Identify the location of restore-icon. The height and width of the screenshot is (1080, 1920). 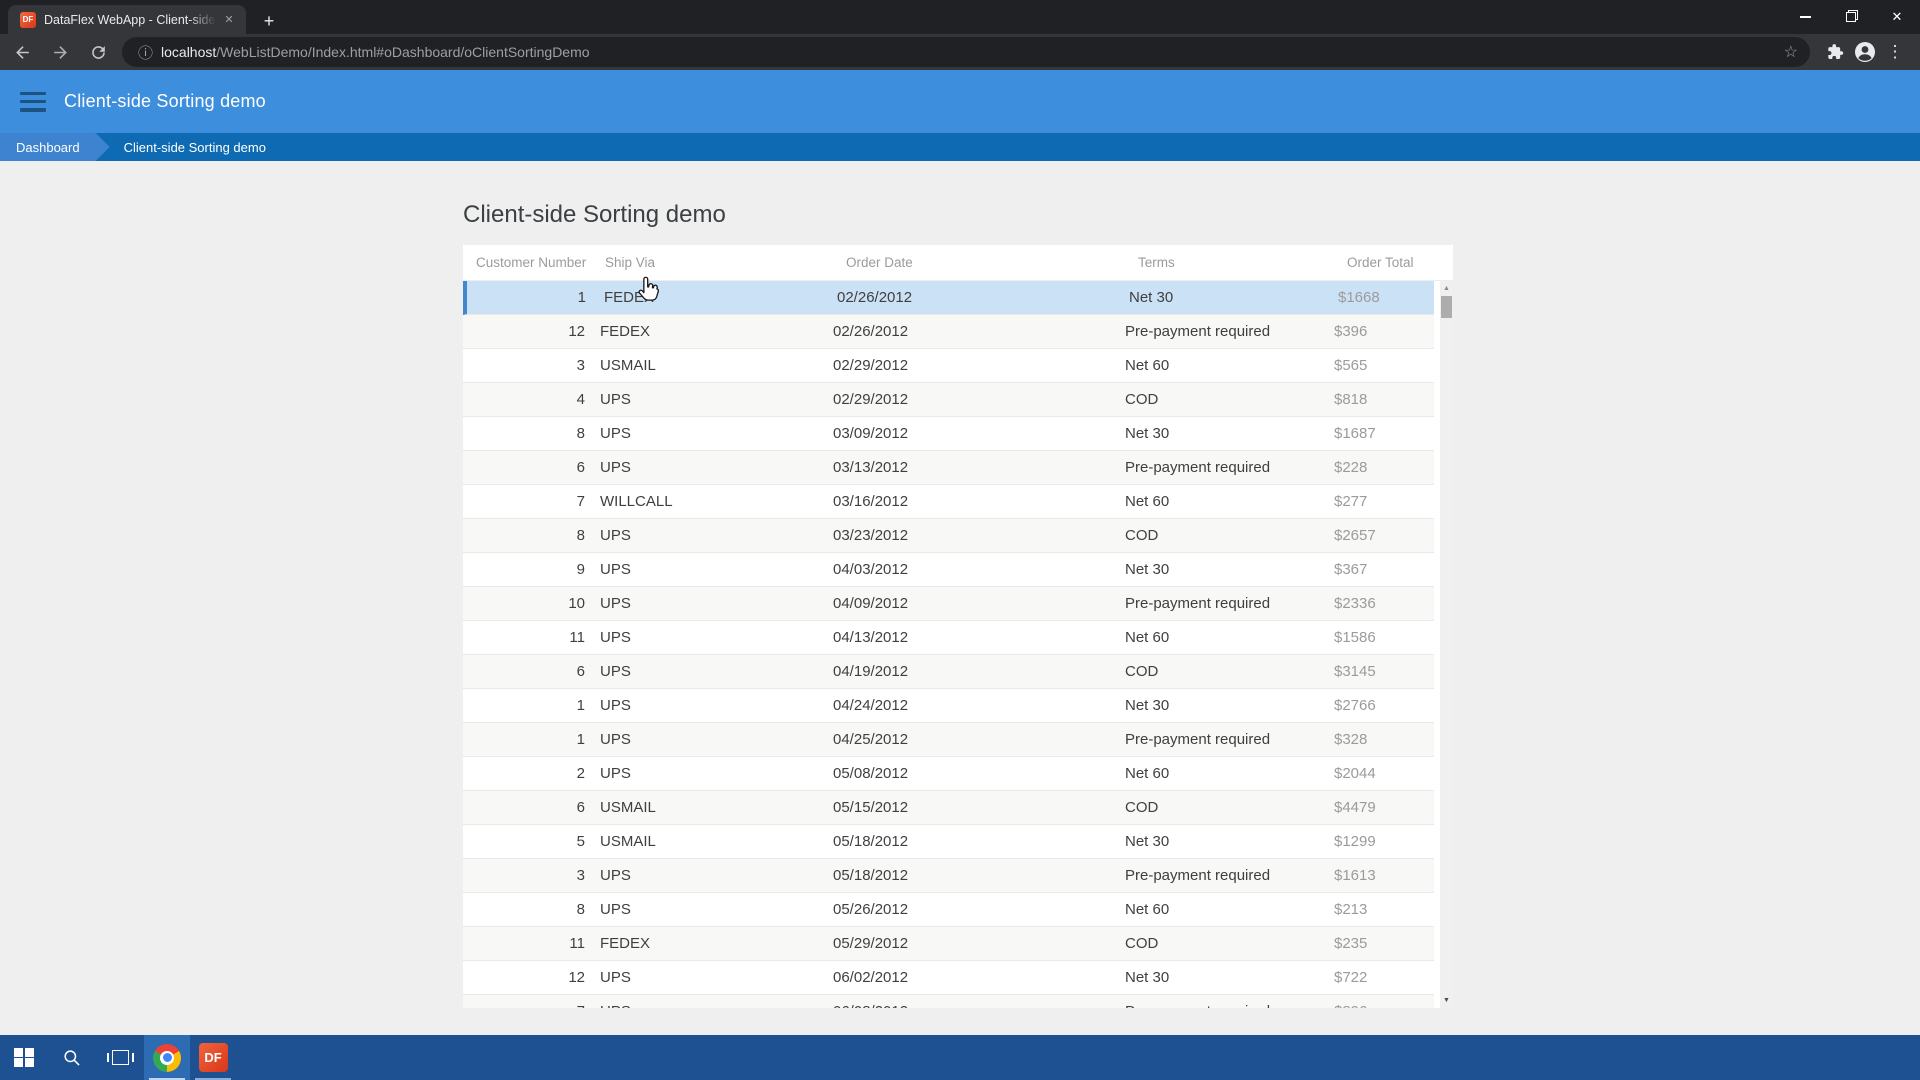
(1852, 16).